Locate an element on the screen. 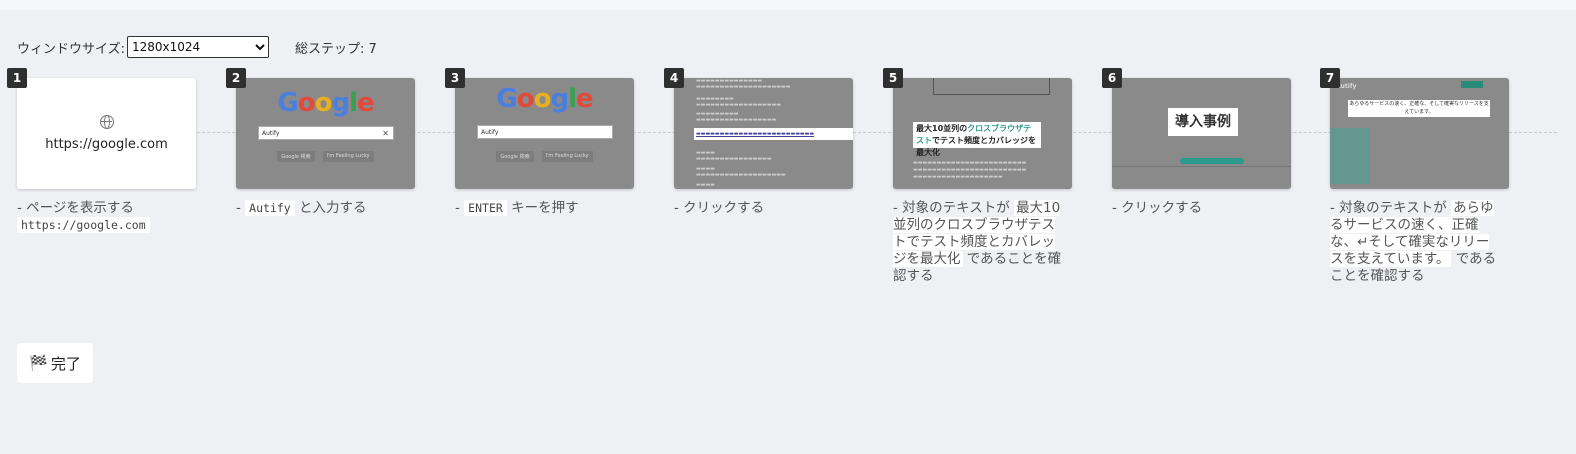 The height and width of the screenshot is (454, 1576). finish-marker: 🏁 完了 is located at coordinates (55, 363).